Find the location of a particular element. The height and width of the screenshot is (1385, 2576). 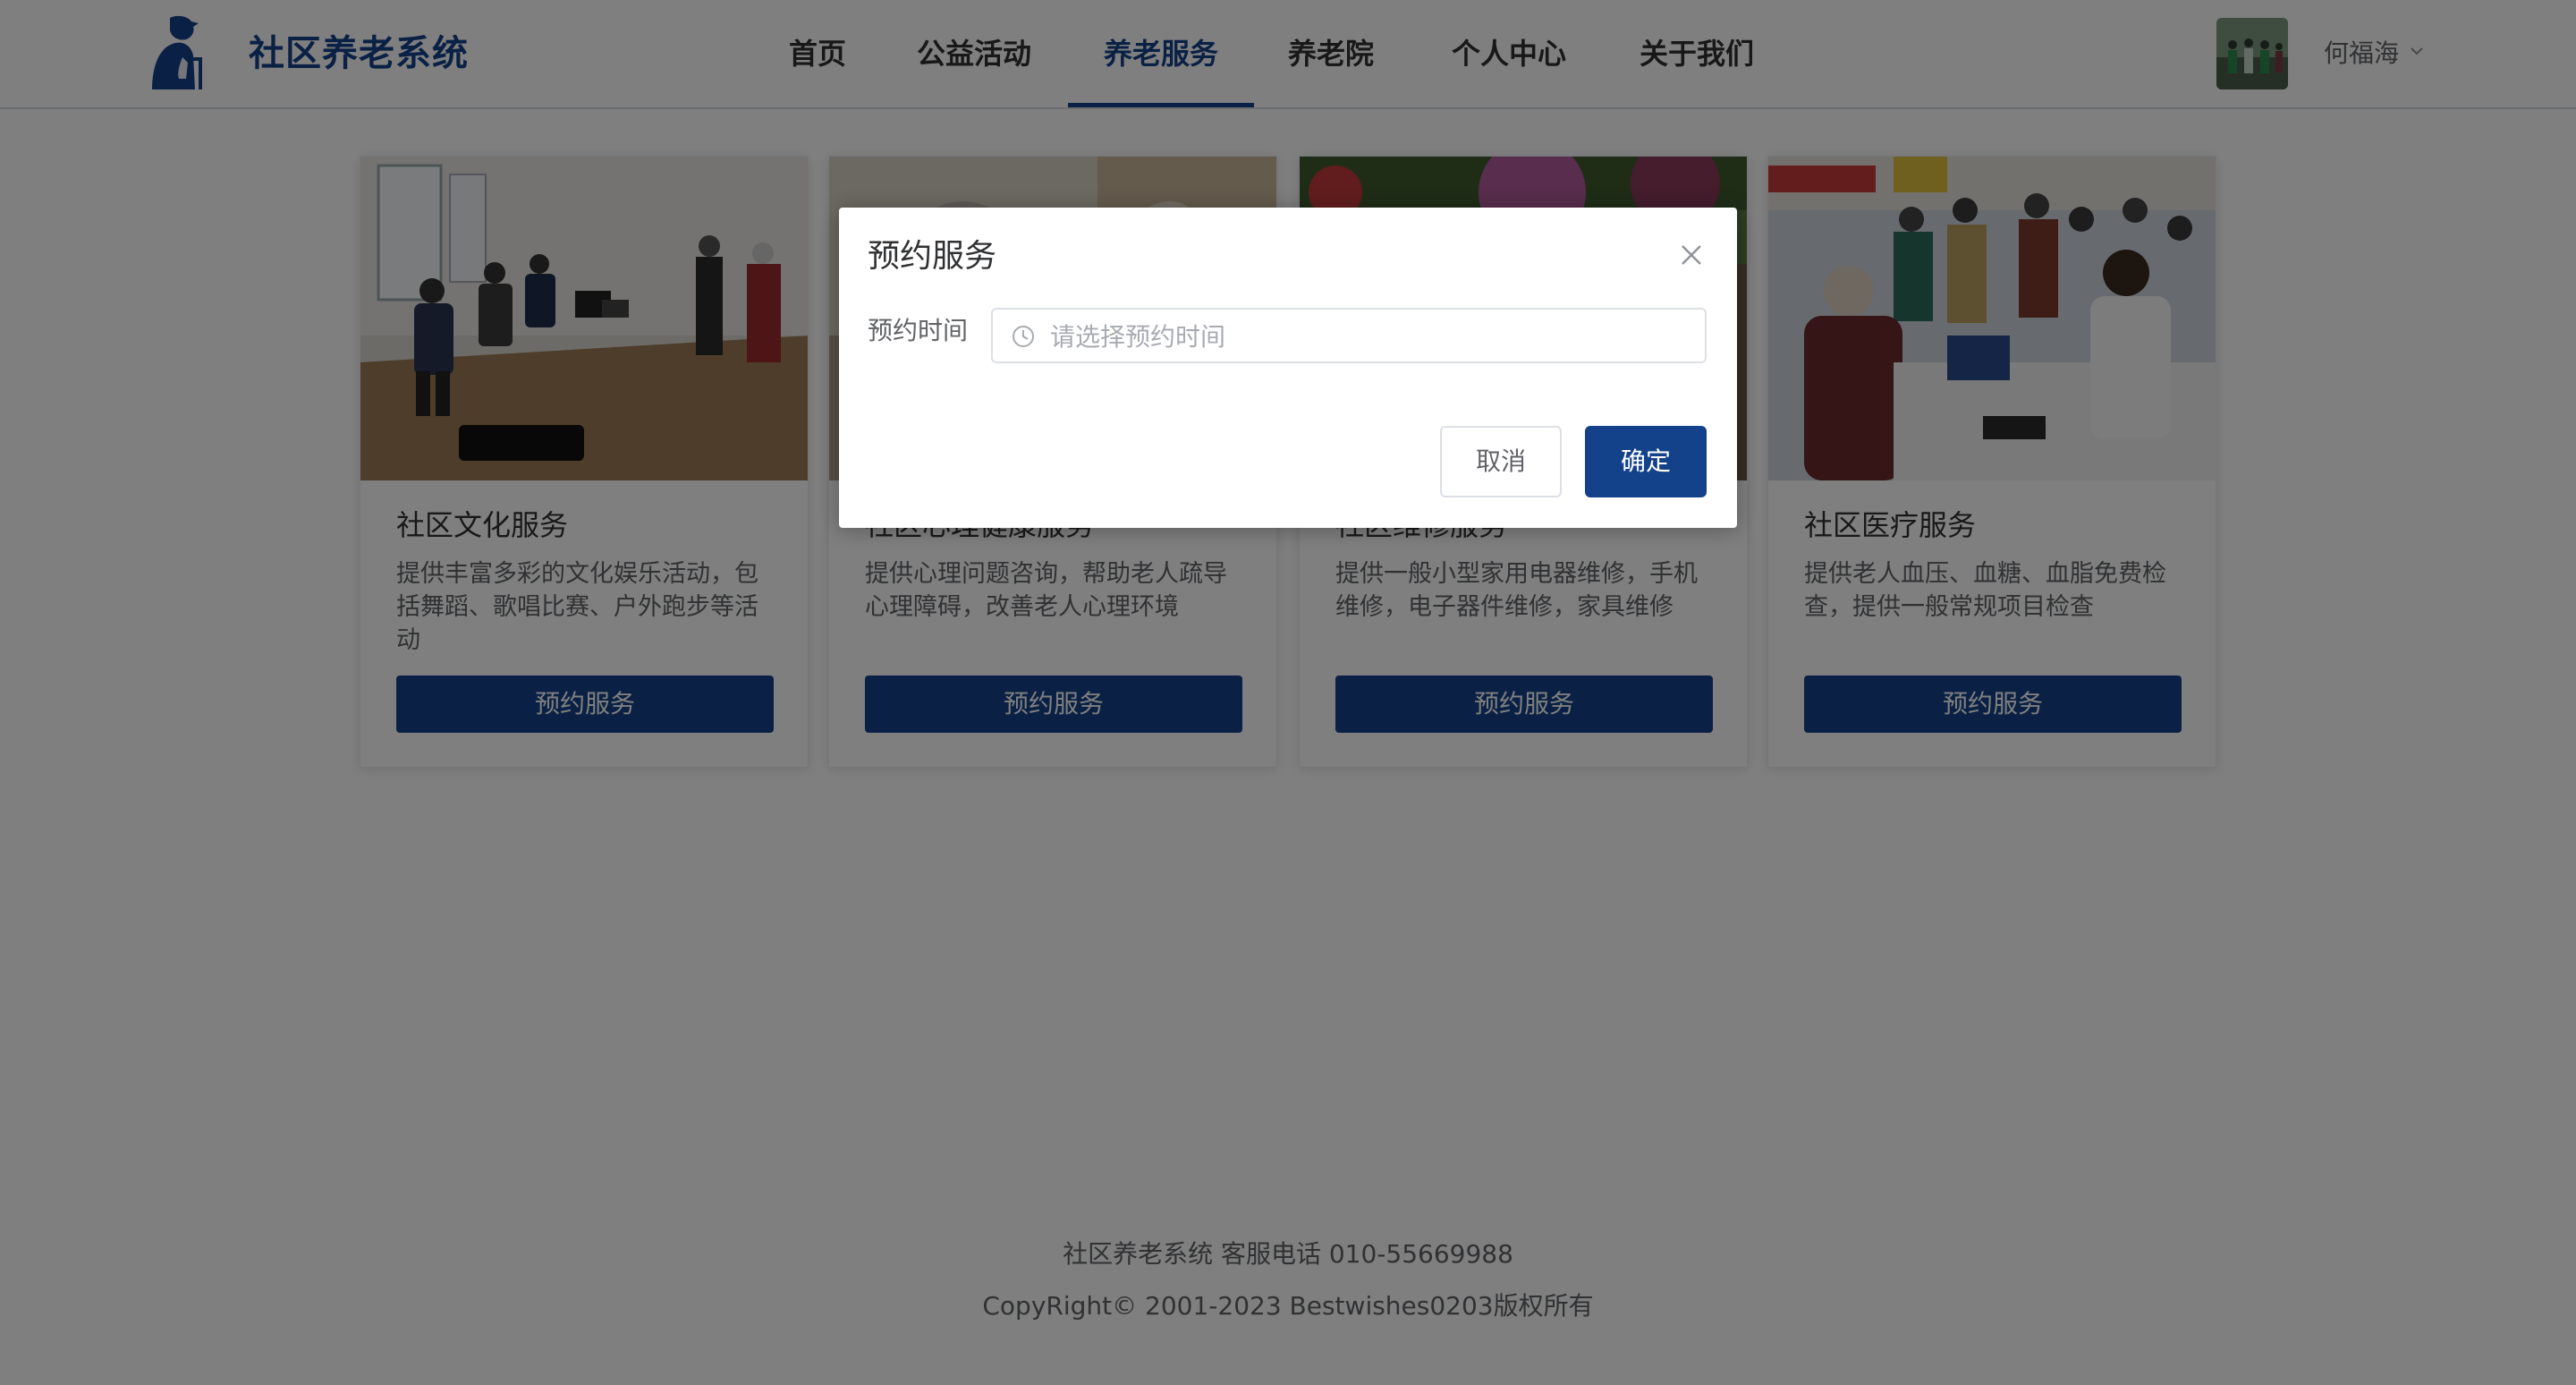

booking-time-input is located at coordinates (1363, 336).